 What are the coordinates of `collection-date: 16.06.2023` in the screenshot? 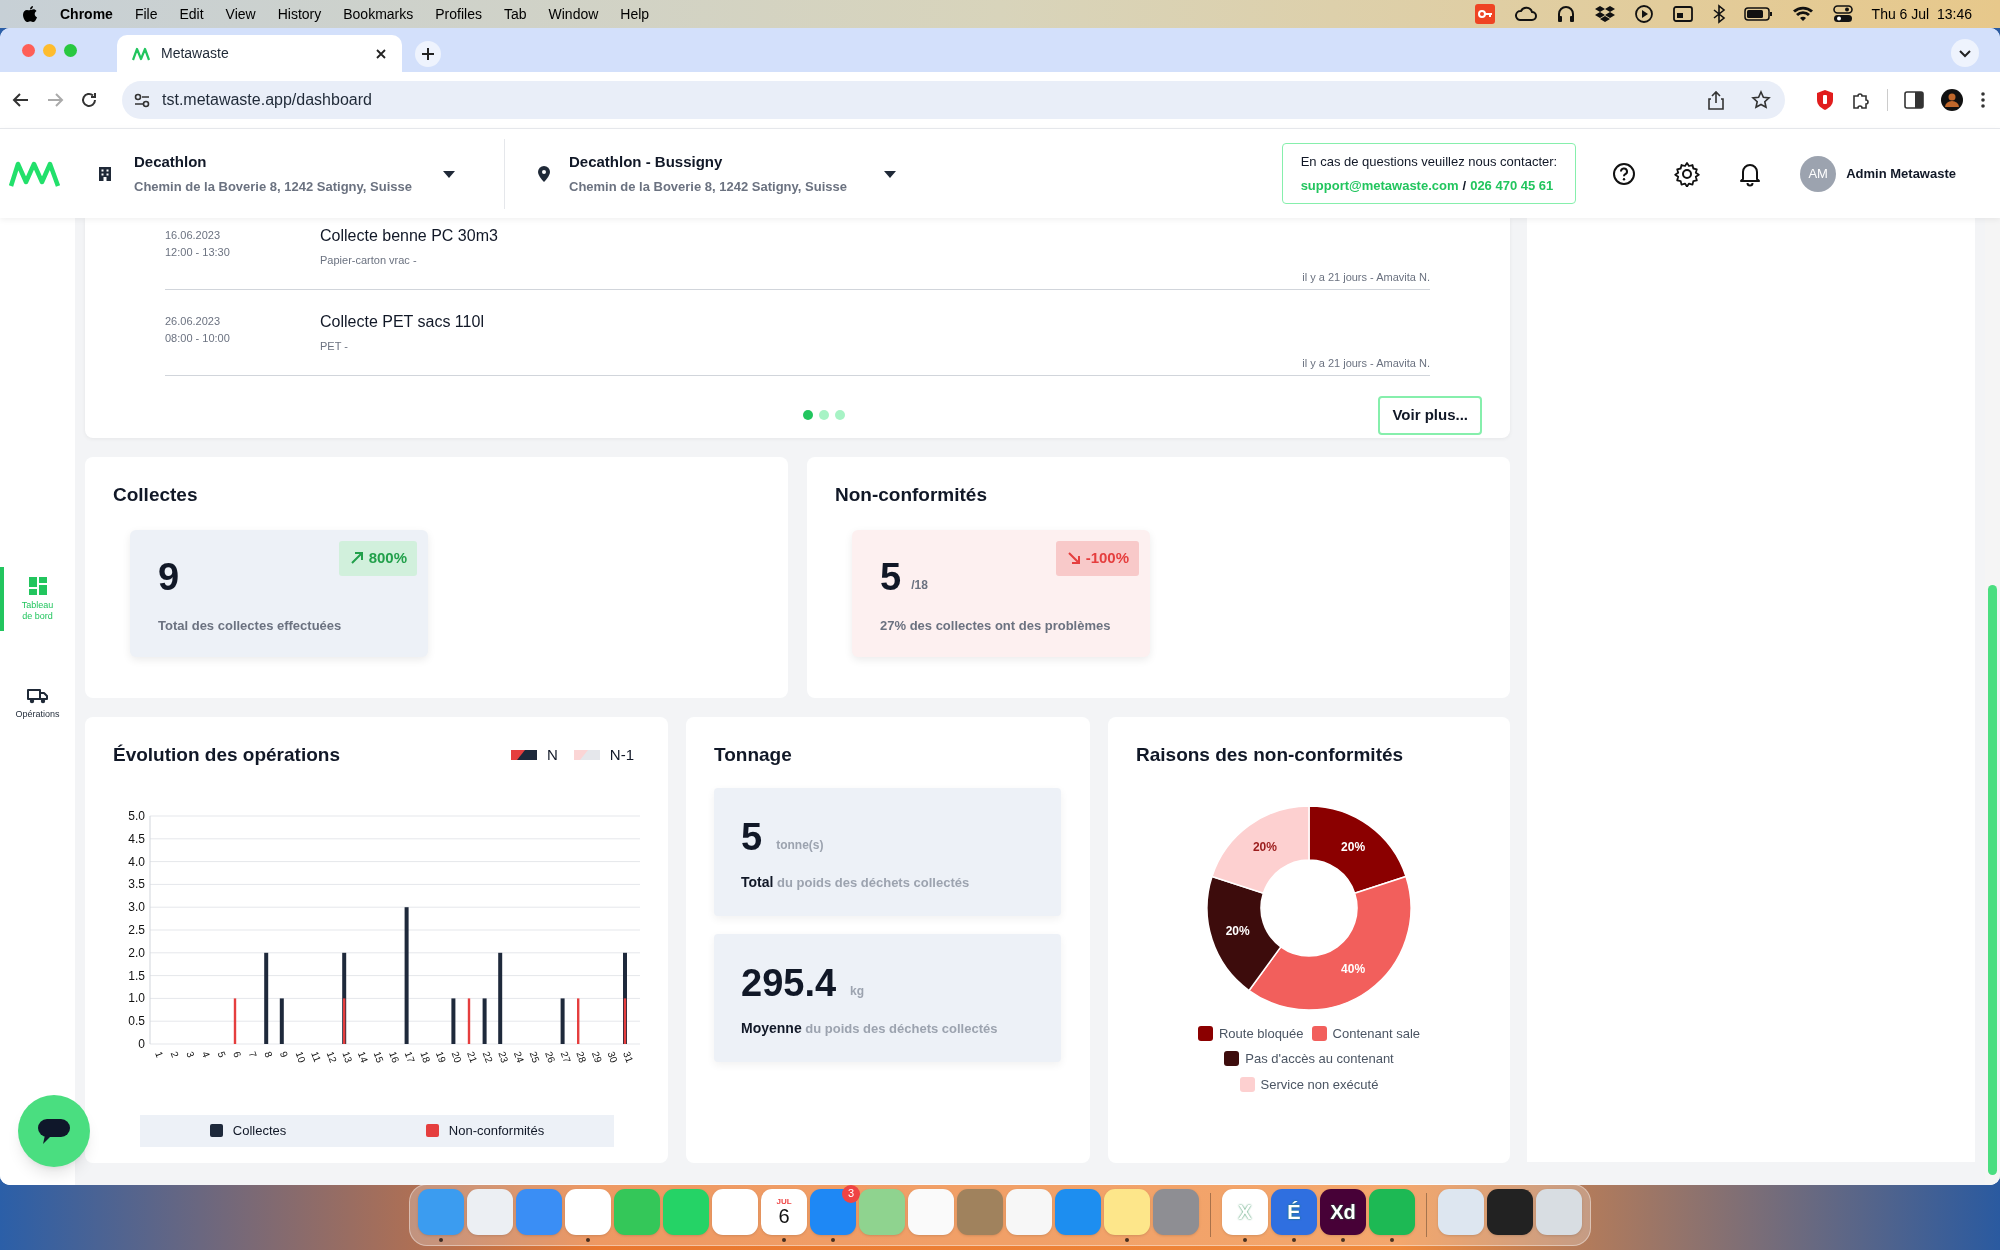 It's located at (193, 235).